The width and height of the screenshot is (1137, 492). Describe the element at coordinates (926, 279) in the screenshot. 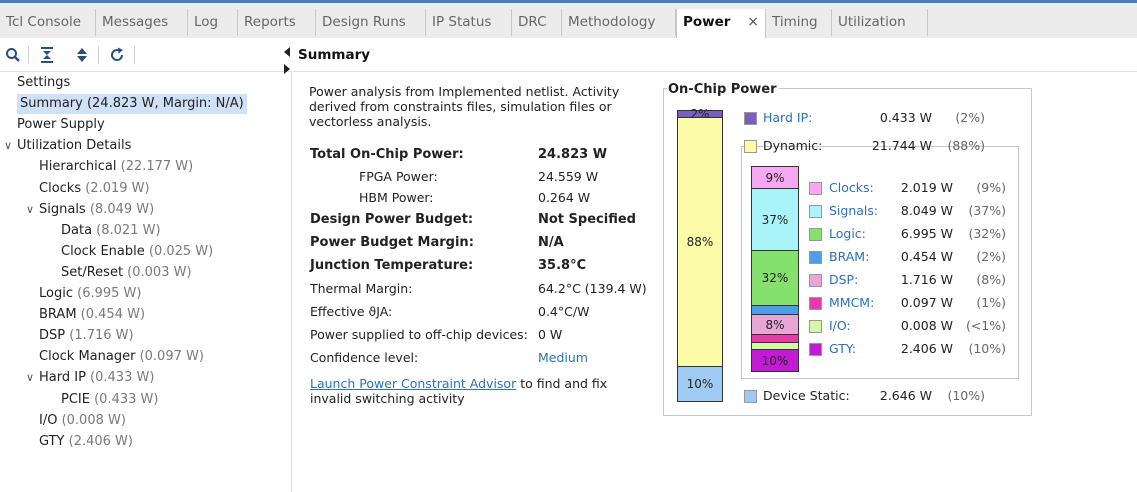

I see `legend-value: 1.716 W` at that location.